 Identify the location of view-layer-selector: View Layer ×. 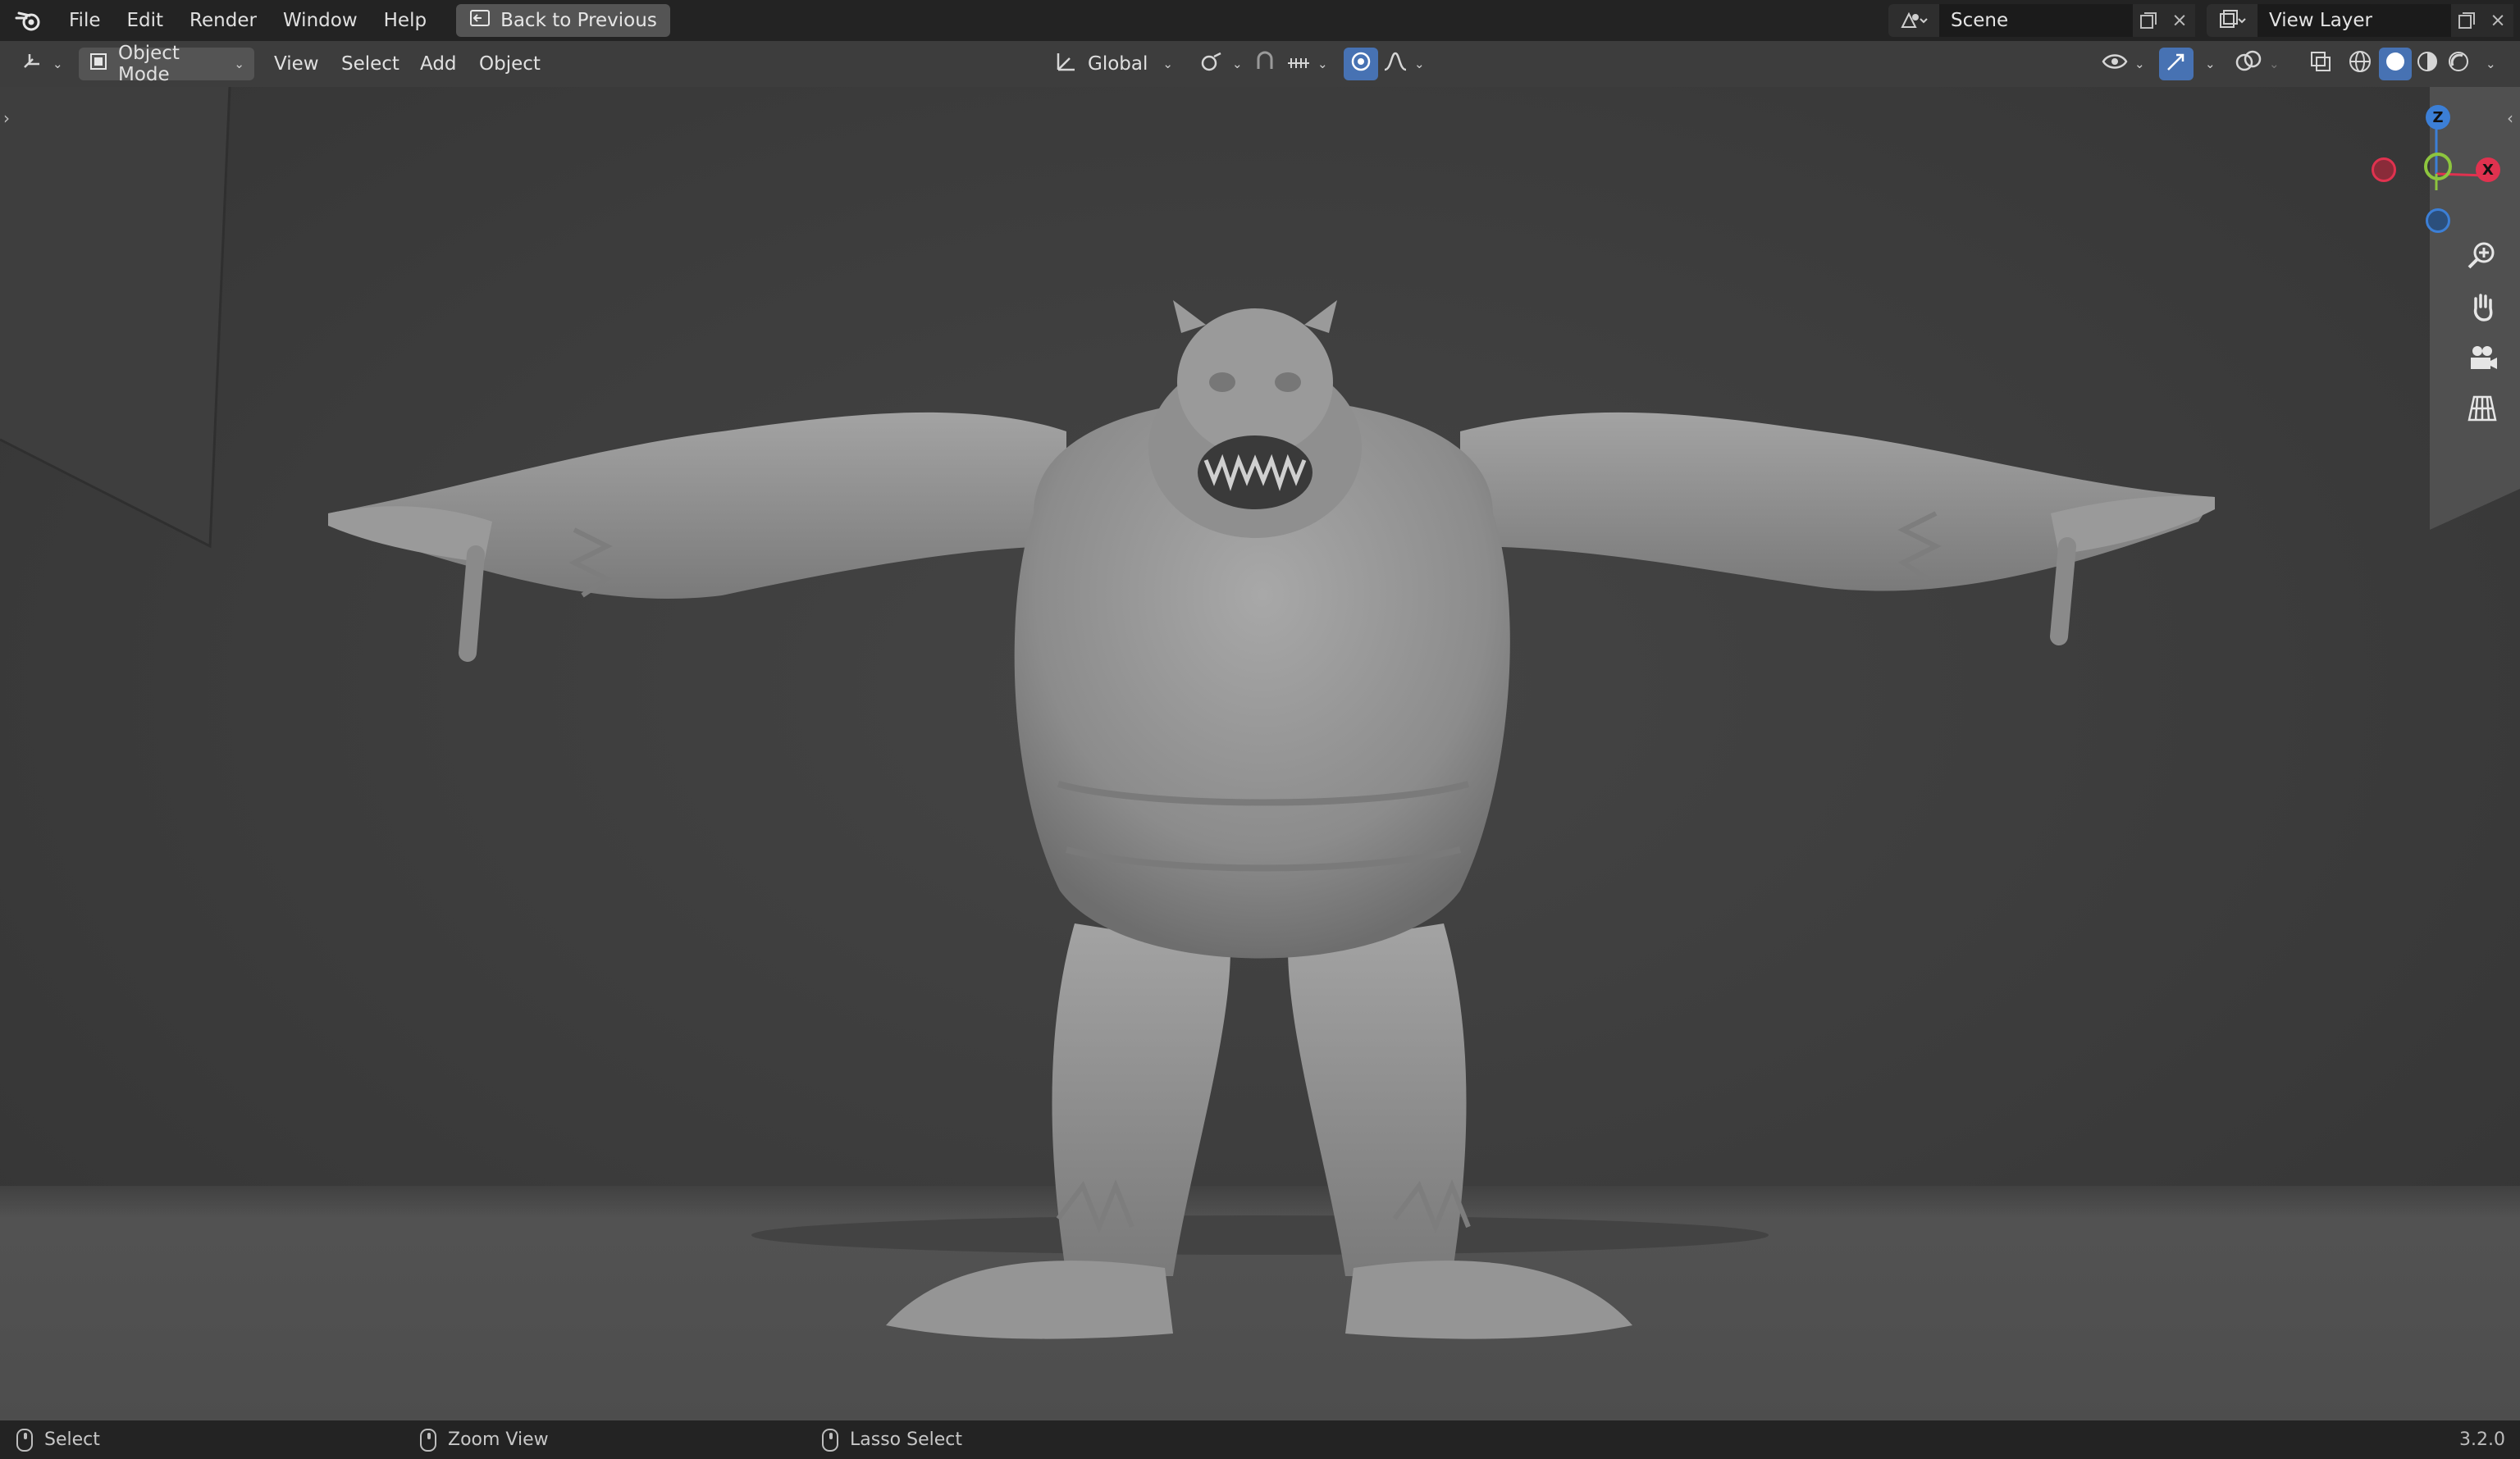
(2364, 20).